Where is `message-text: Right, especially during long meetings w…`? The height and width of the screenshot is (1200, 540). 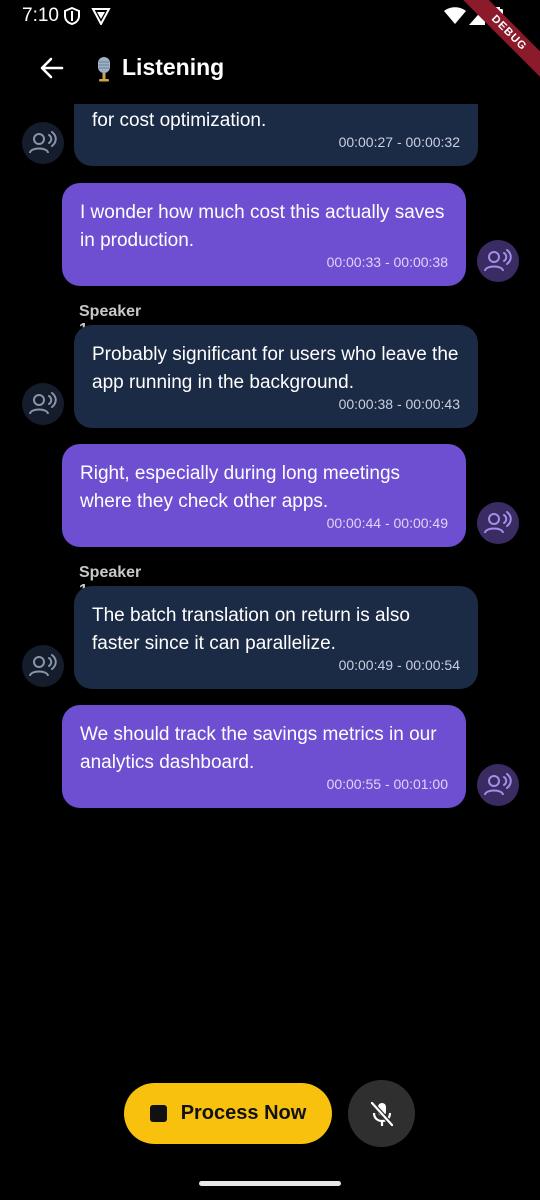
message-text: Right, especially during long meetings w… is located at coordinates (240, 487).